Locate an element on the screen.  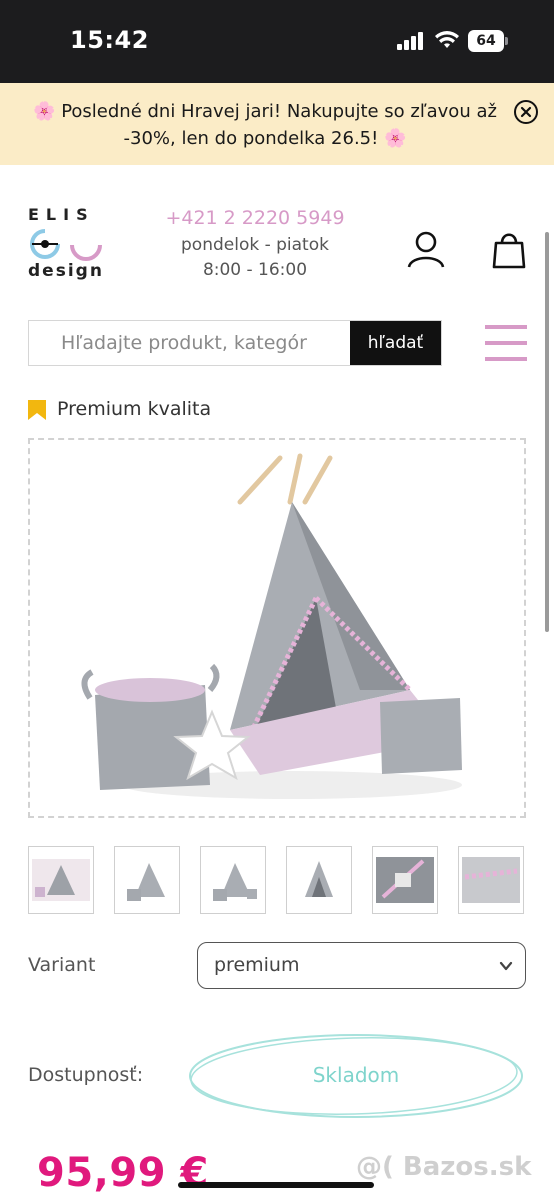
user-icon is located at coordinates (426, 250).